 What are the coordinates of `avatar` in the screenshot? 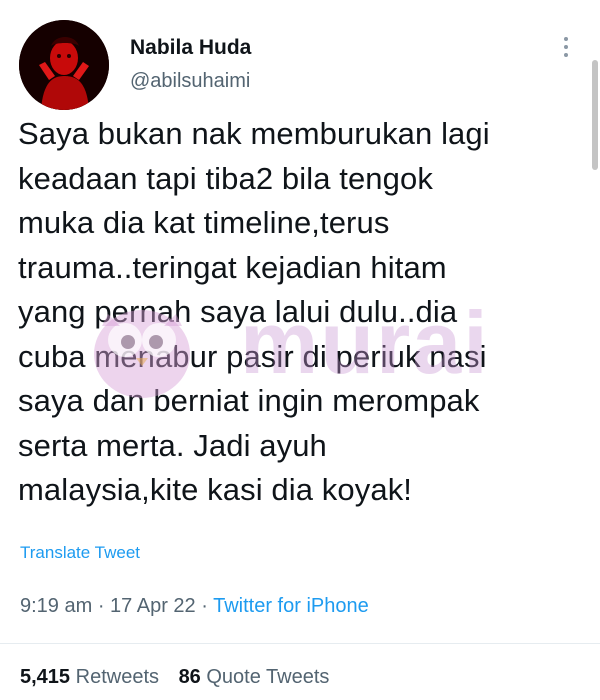 It's located at (64, 65).